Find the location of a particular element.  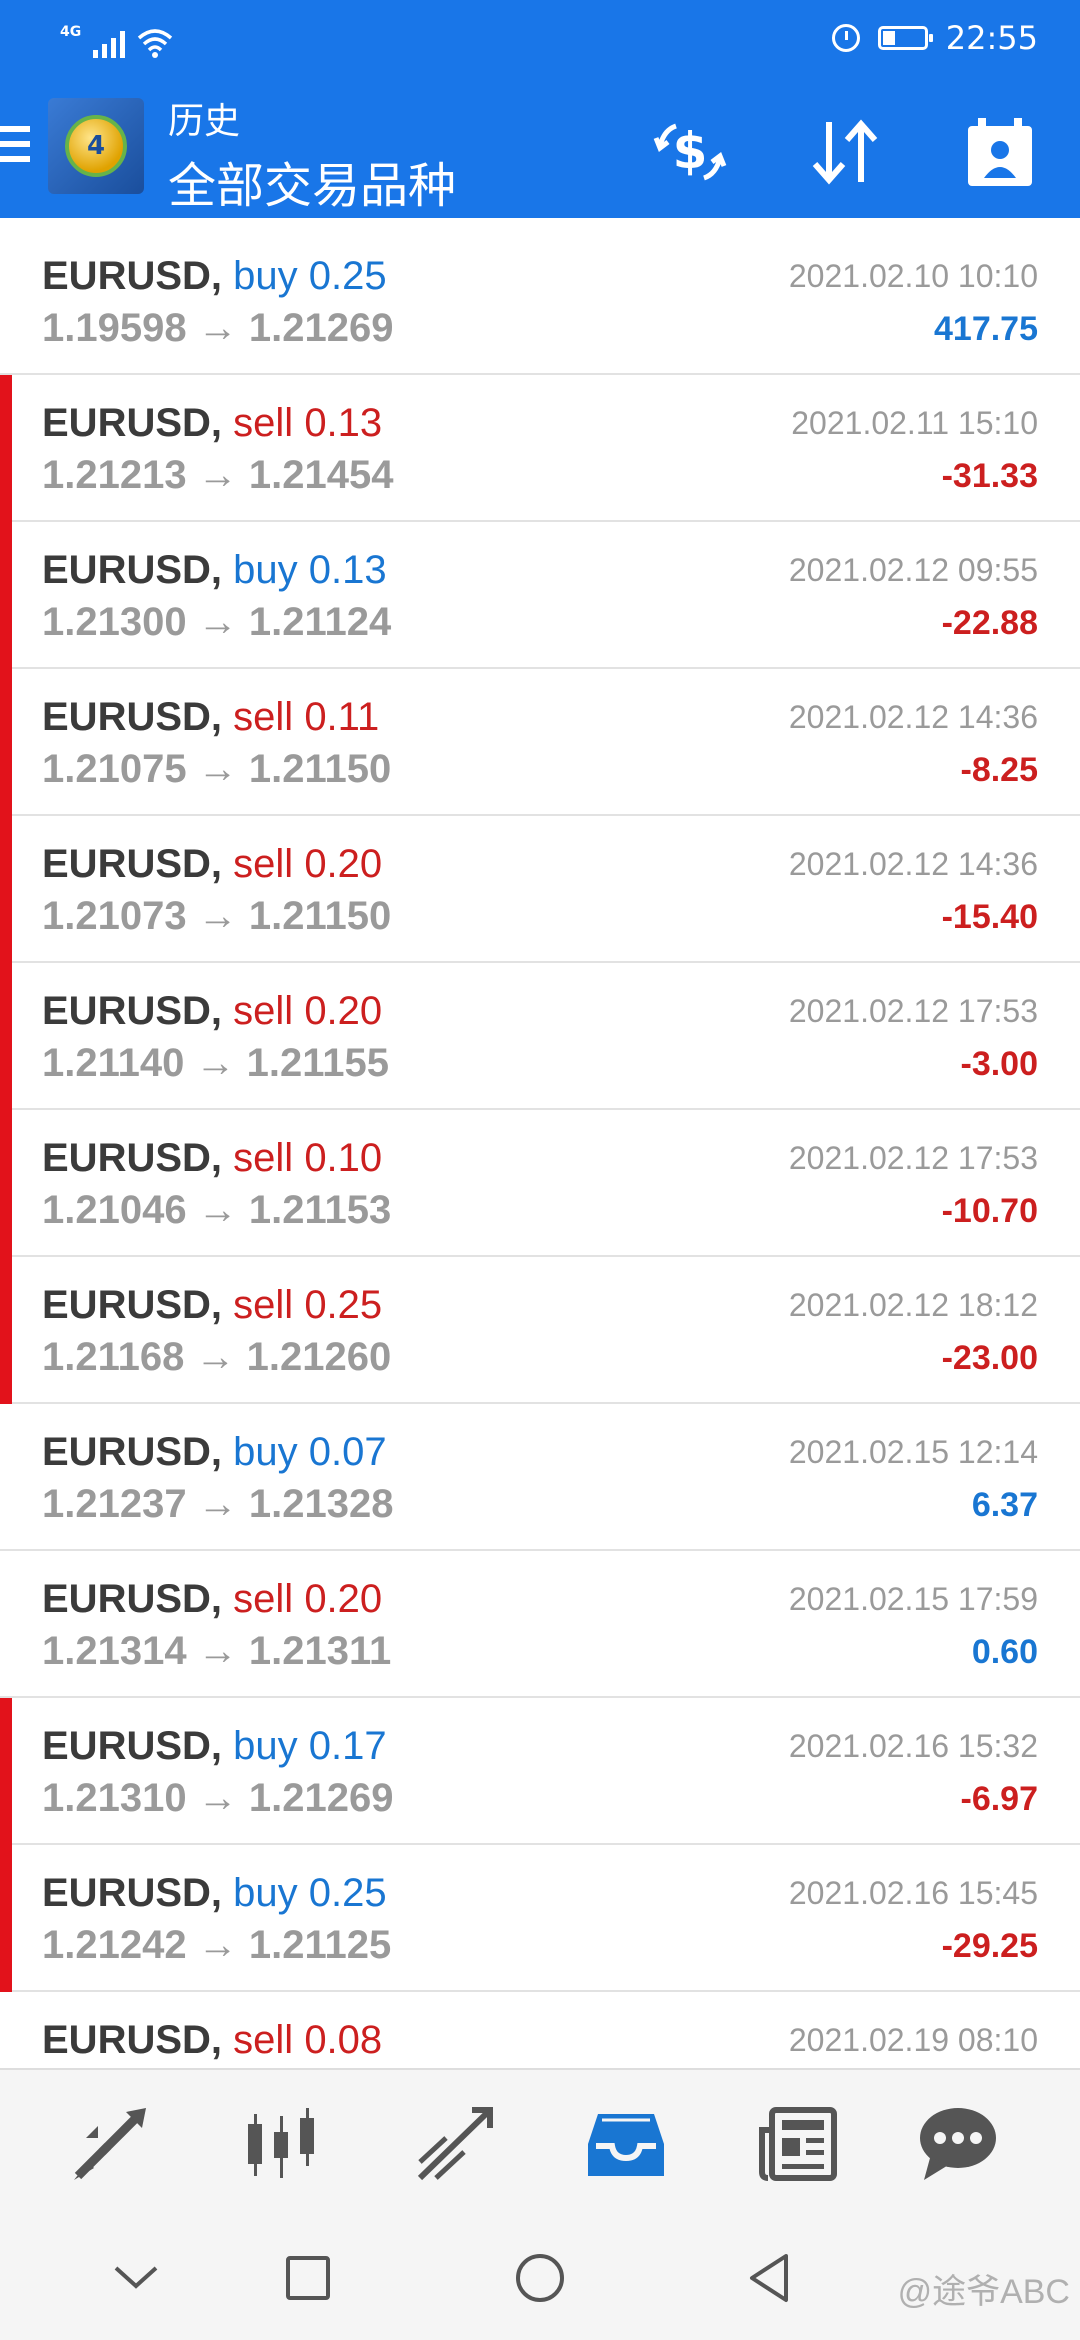

trade-symbol: EURUSD, sell 0.11 is located at coordinates (210, 717).